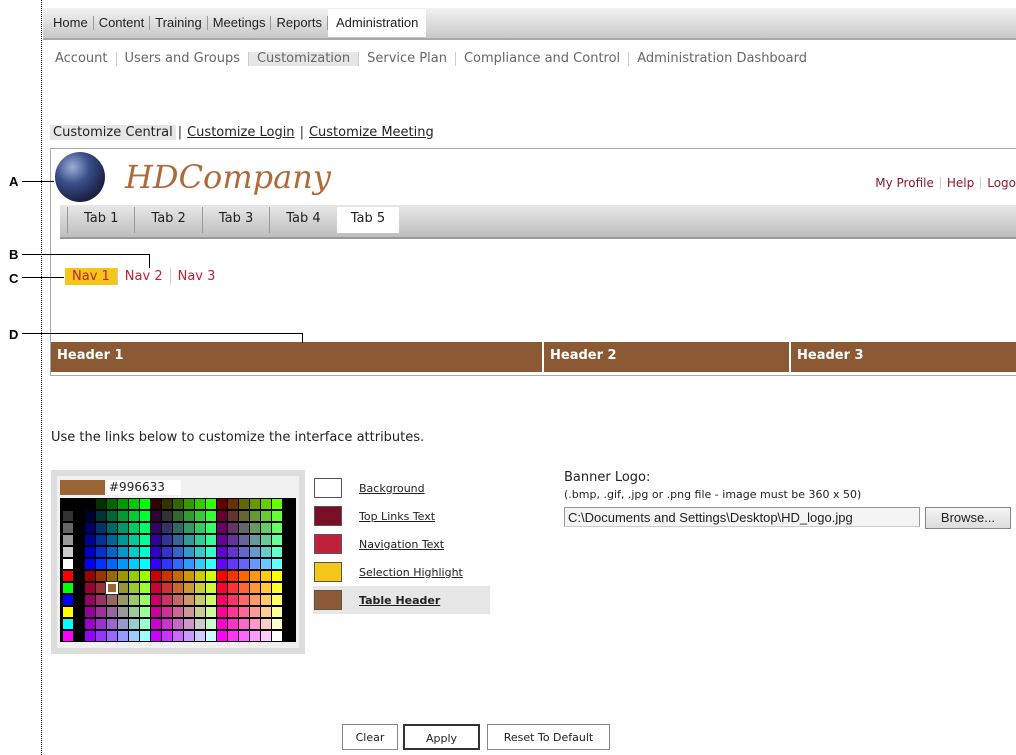  I want to click on attr-background: Background, so click(401, 488).